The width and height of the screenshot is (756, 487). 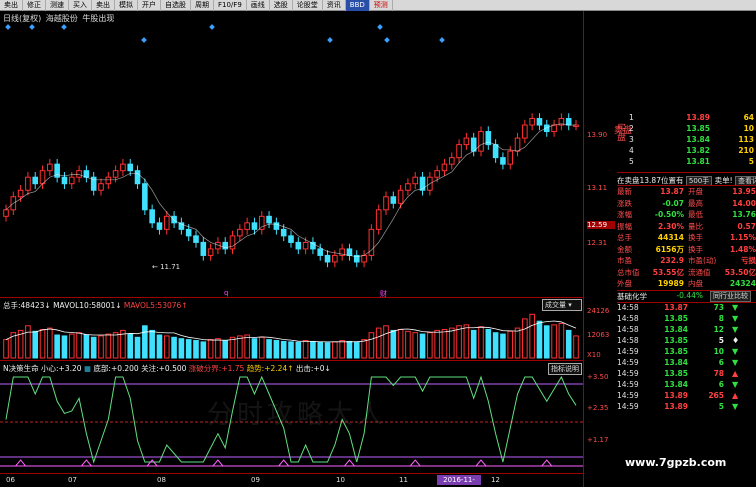 What do you see at coordinates (670, 129) in the screenshot?
I see `order-row: 2 13.85 10` at bounding box center [670, 129].